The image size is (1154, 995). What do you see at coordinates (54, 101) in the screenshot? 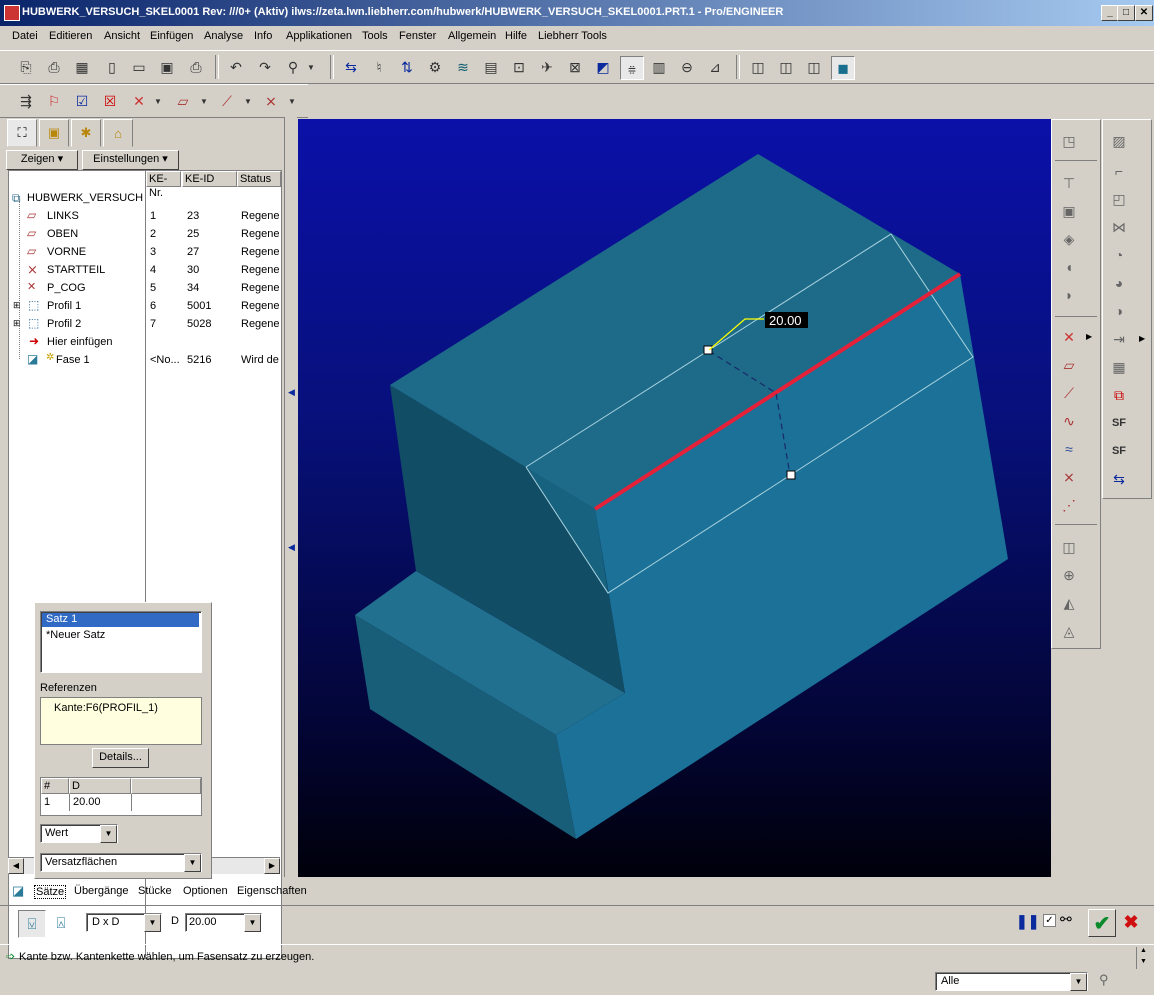
I see `point-tree-icon: ⚐` at bounding box center [54, 101].